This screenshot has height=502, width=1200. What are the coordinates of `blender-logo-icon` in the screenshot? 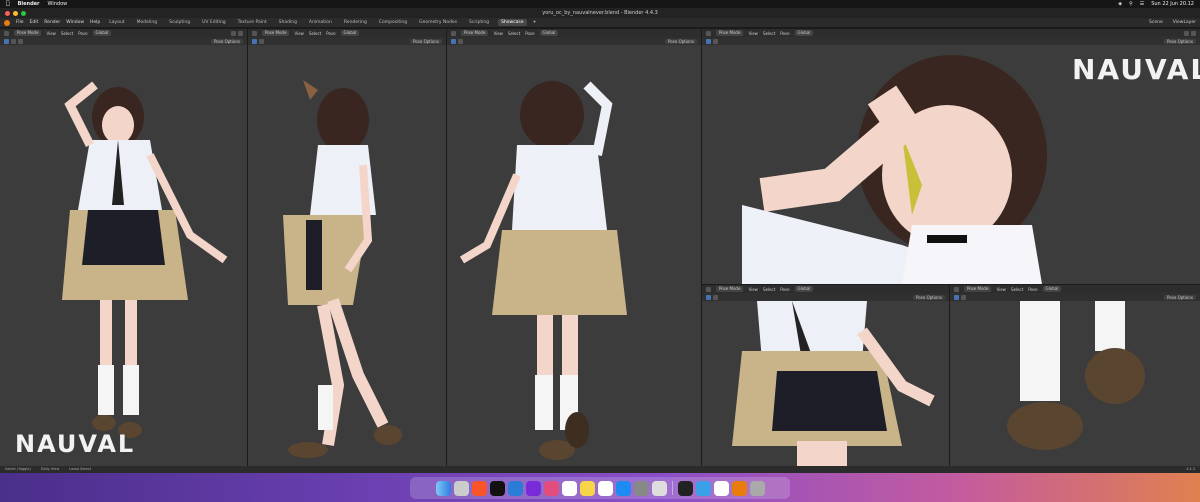 It's located at (7, 22).